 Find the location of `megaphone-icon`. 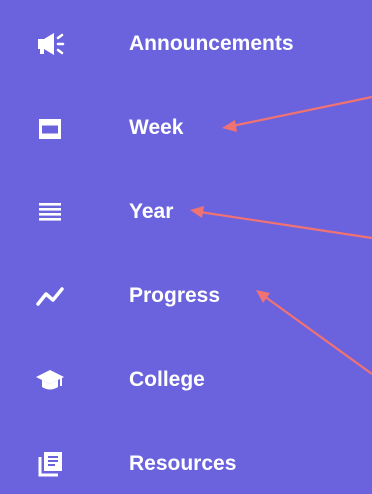

megaphone-icon is located at coordinates (50, 44).